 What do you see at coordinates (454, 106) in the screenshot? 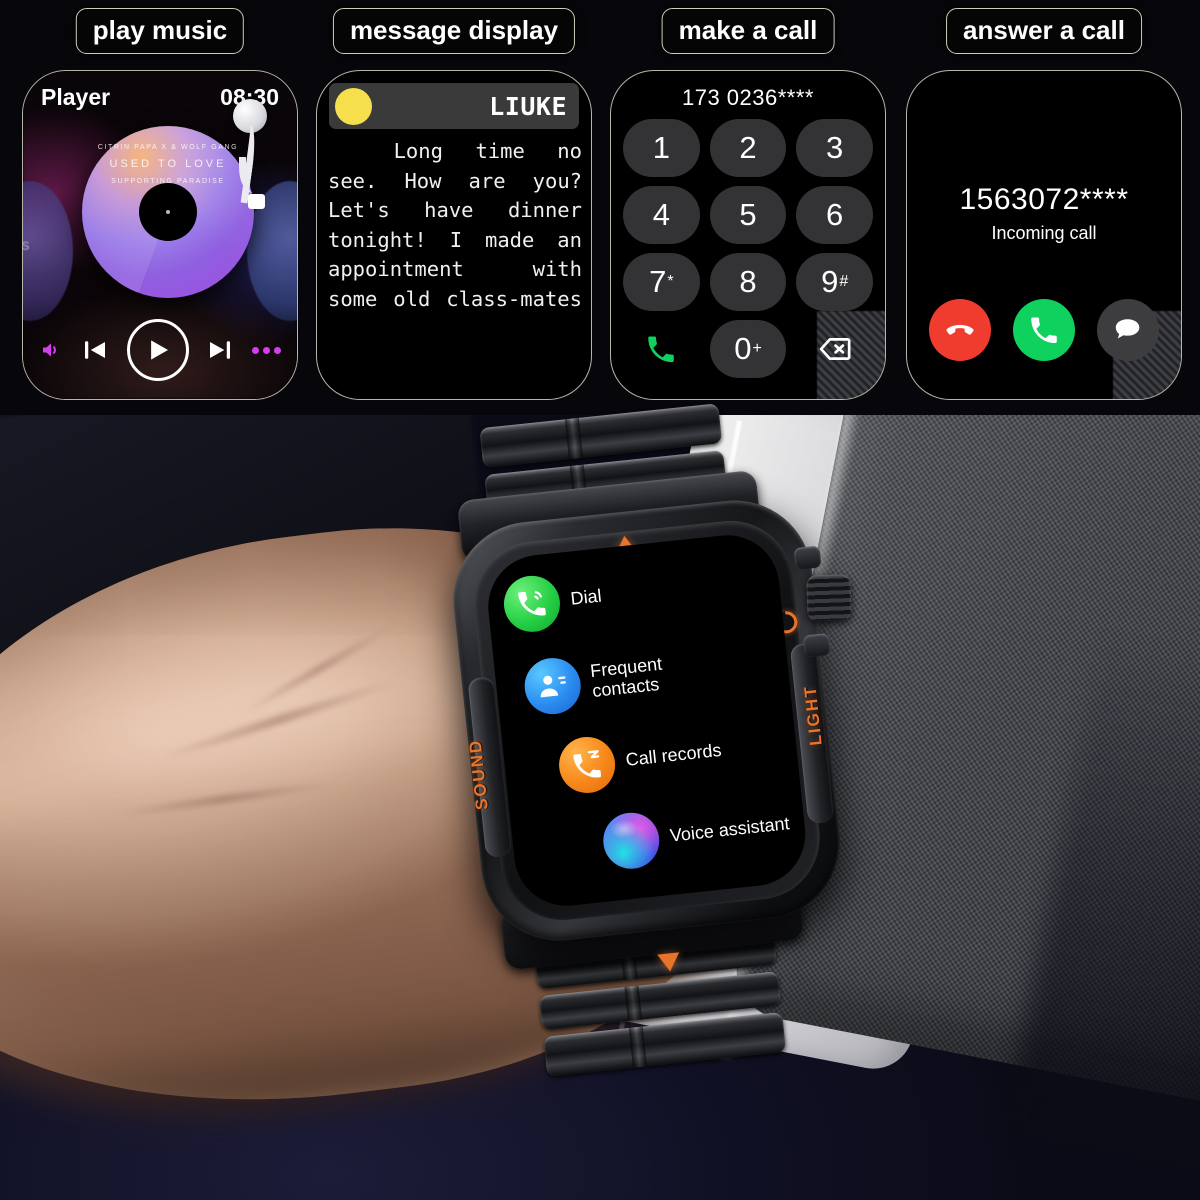
I see `message-header: LIUKE` at bounding box center [454, 106].